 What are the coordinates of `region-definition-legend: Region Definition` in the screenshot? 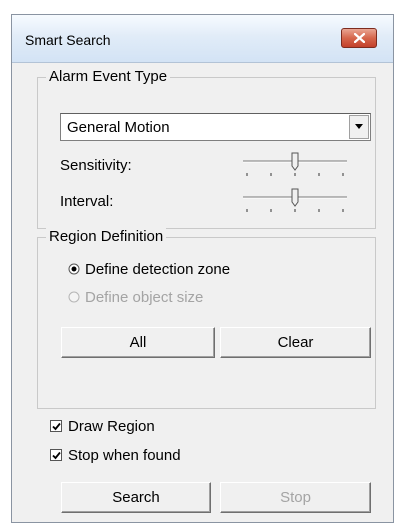 It's located at (106, 237).